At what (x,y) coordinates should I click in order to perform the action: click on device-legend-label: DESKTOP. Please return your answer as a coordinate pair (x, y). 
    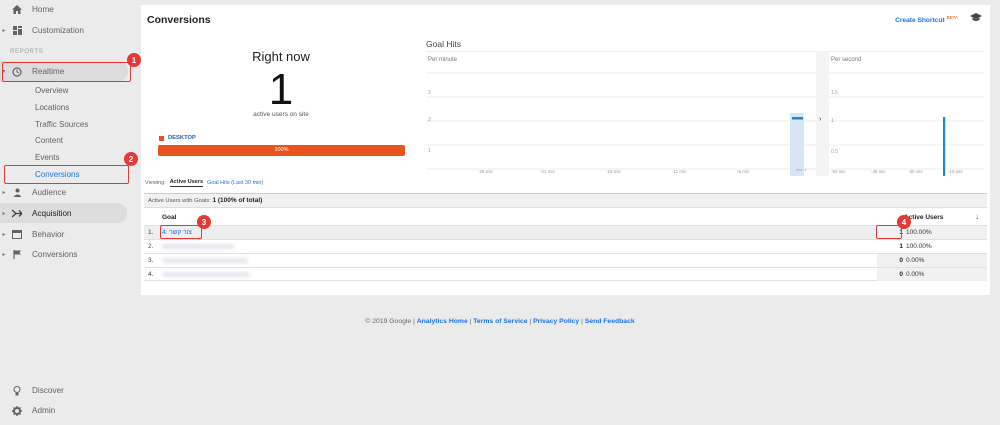
    Looking at the image, I should click on (182, 138).